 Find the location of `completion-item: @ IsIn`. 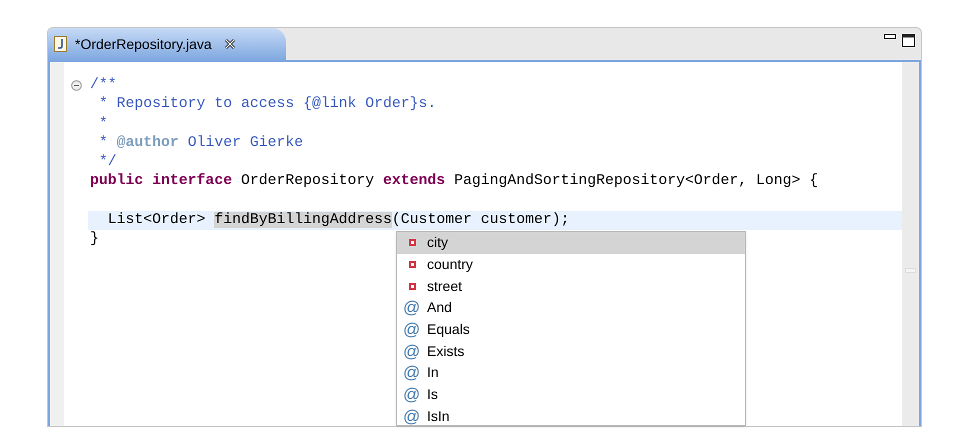

completion-item: @ IsIn is located at coordinates (571, 415).